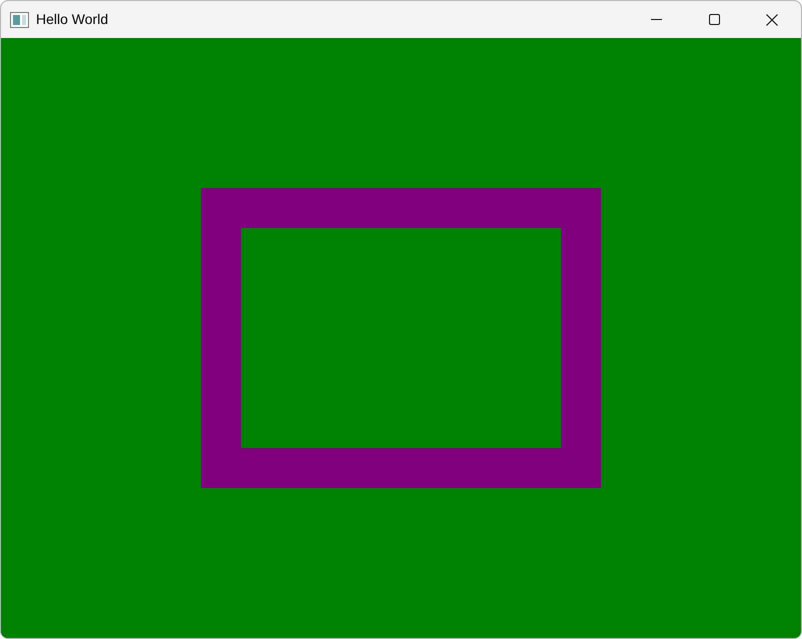 The width and height of the screenshot is (802, 639). I want to click on maximize-icon, so click(714, 19).